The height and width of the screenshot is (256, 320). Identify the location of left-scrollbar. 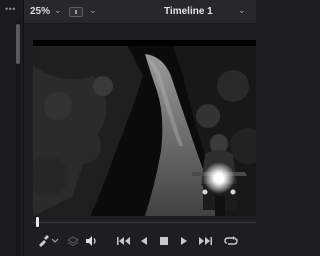
(18, 138).